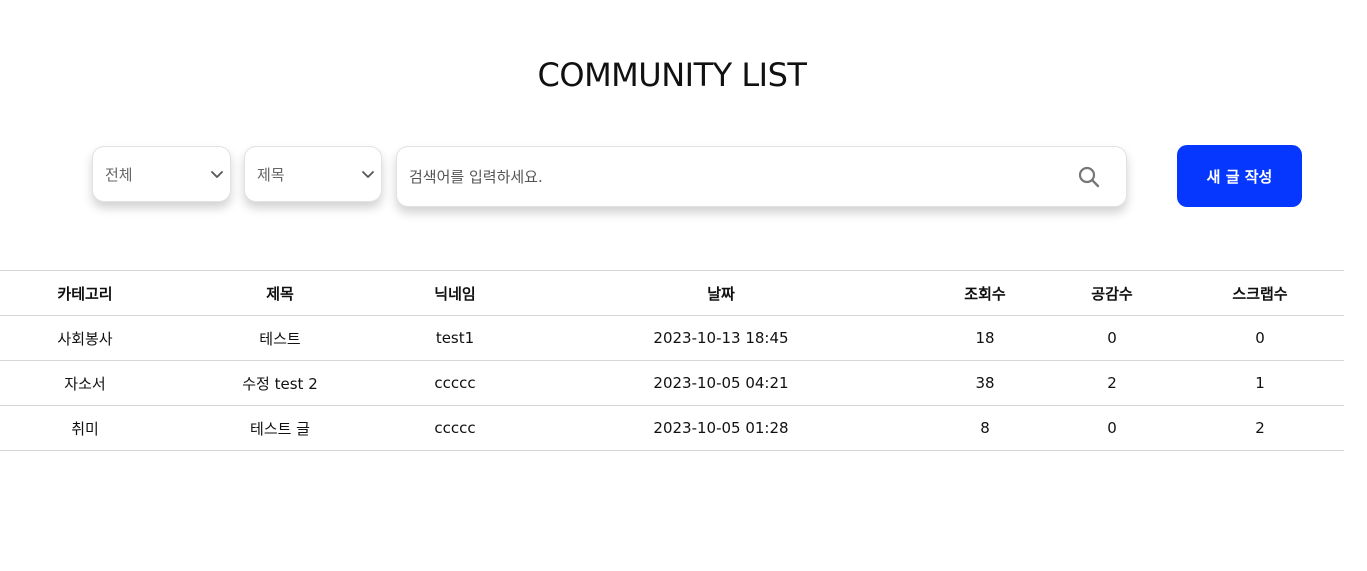  Describe the element at coordinates (729, 177) in the screenshot. I see `search-input` at that location.